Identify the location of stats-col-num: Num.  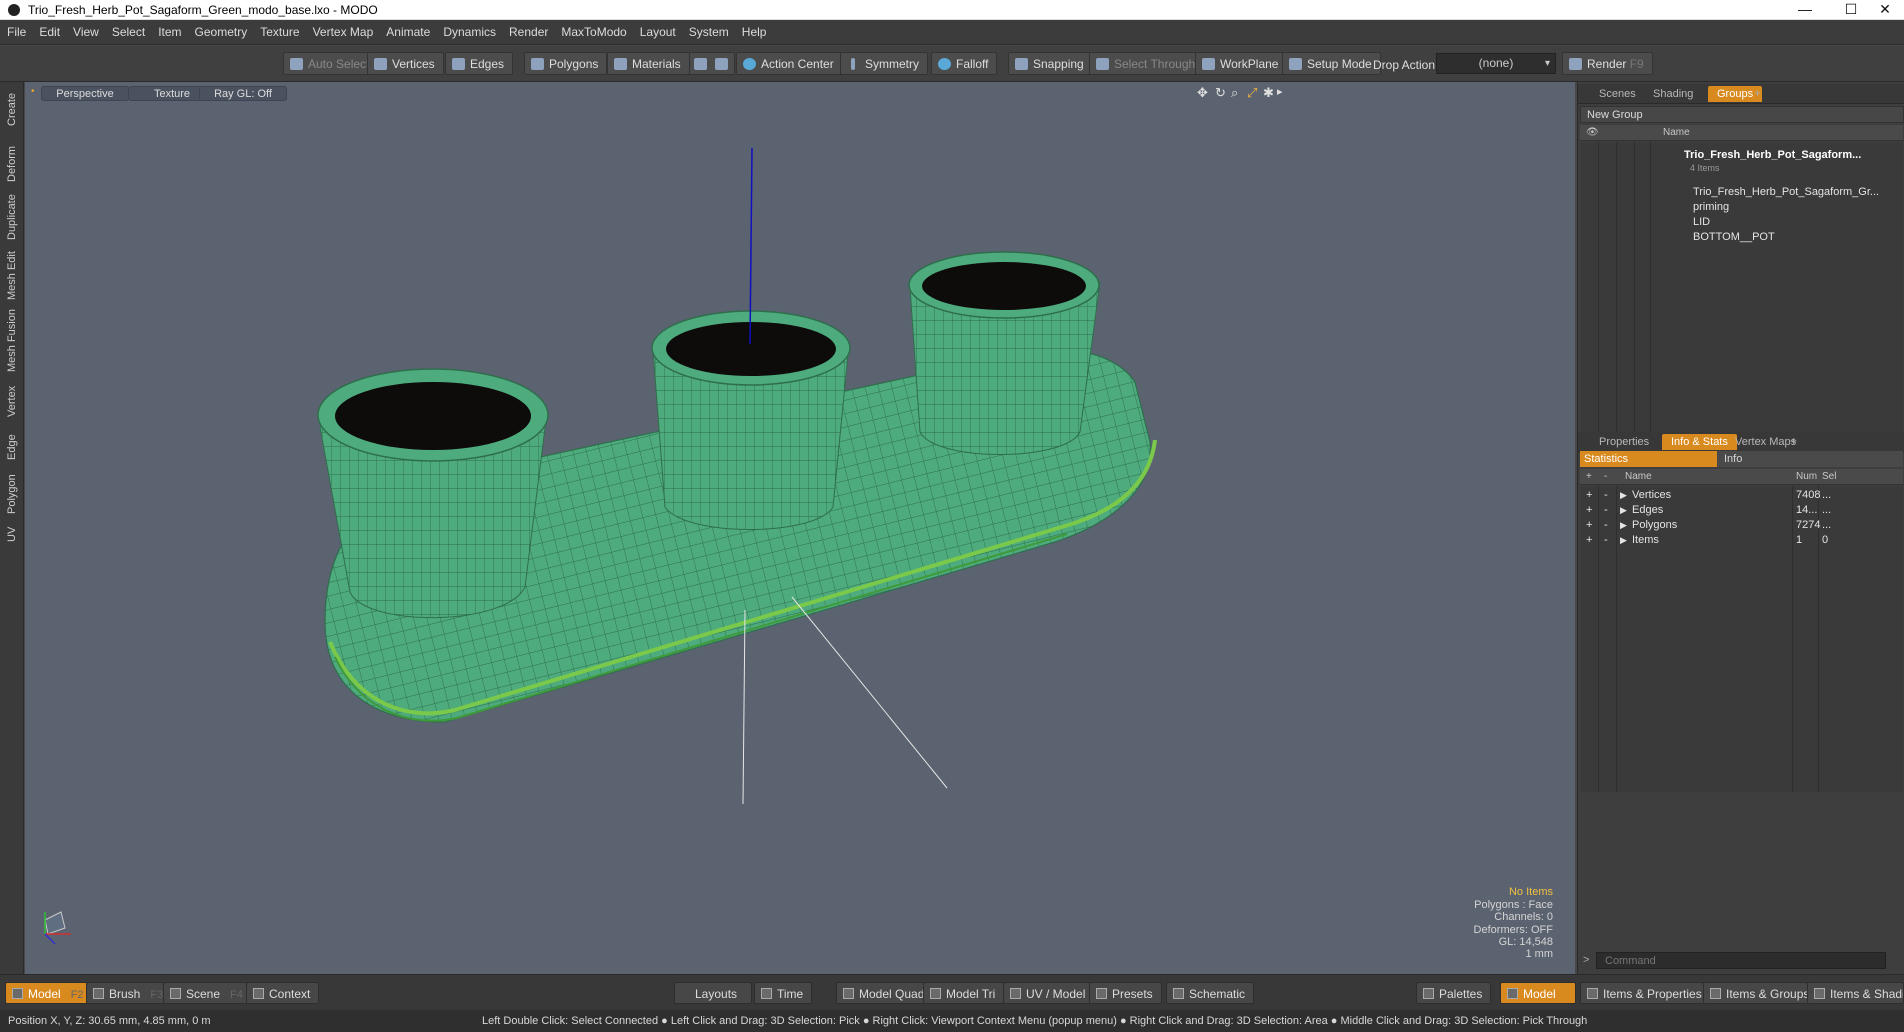
(1807, 476).